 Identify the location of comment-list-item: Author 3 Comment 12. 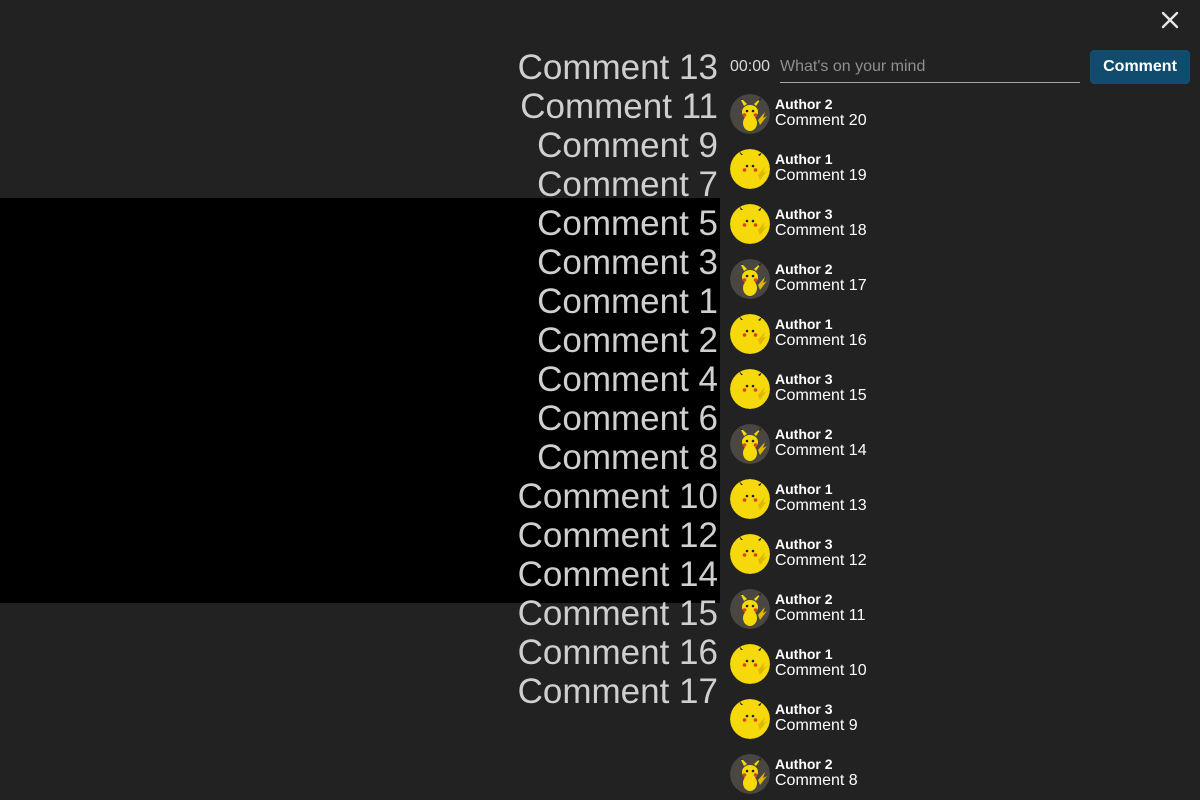
(960, 561).